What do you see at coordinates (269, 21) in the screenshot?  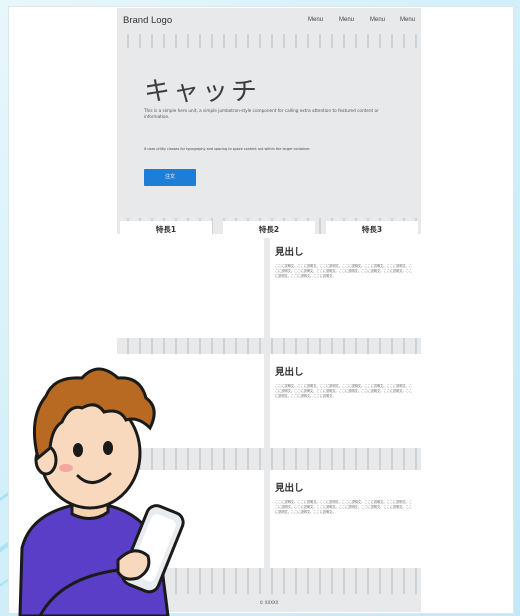 I see `site-header: Brand Logo Menu Menu Menu Menu` at bounding box center [269, 21].